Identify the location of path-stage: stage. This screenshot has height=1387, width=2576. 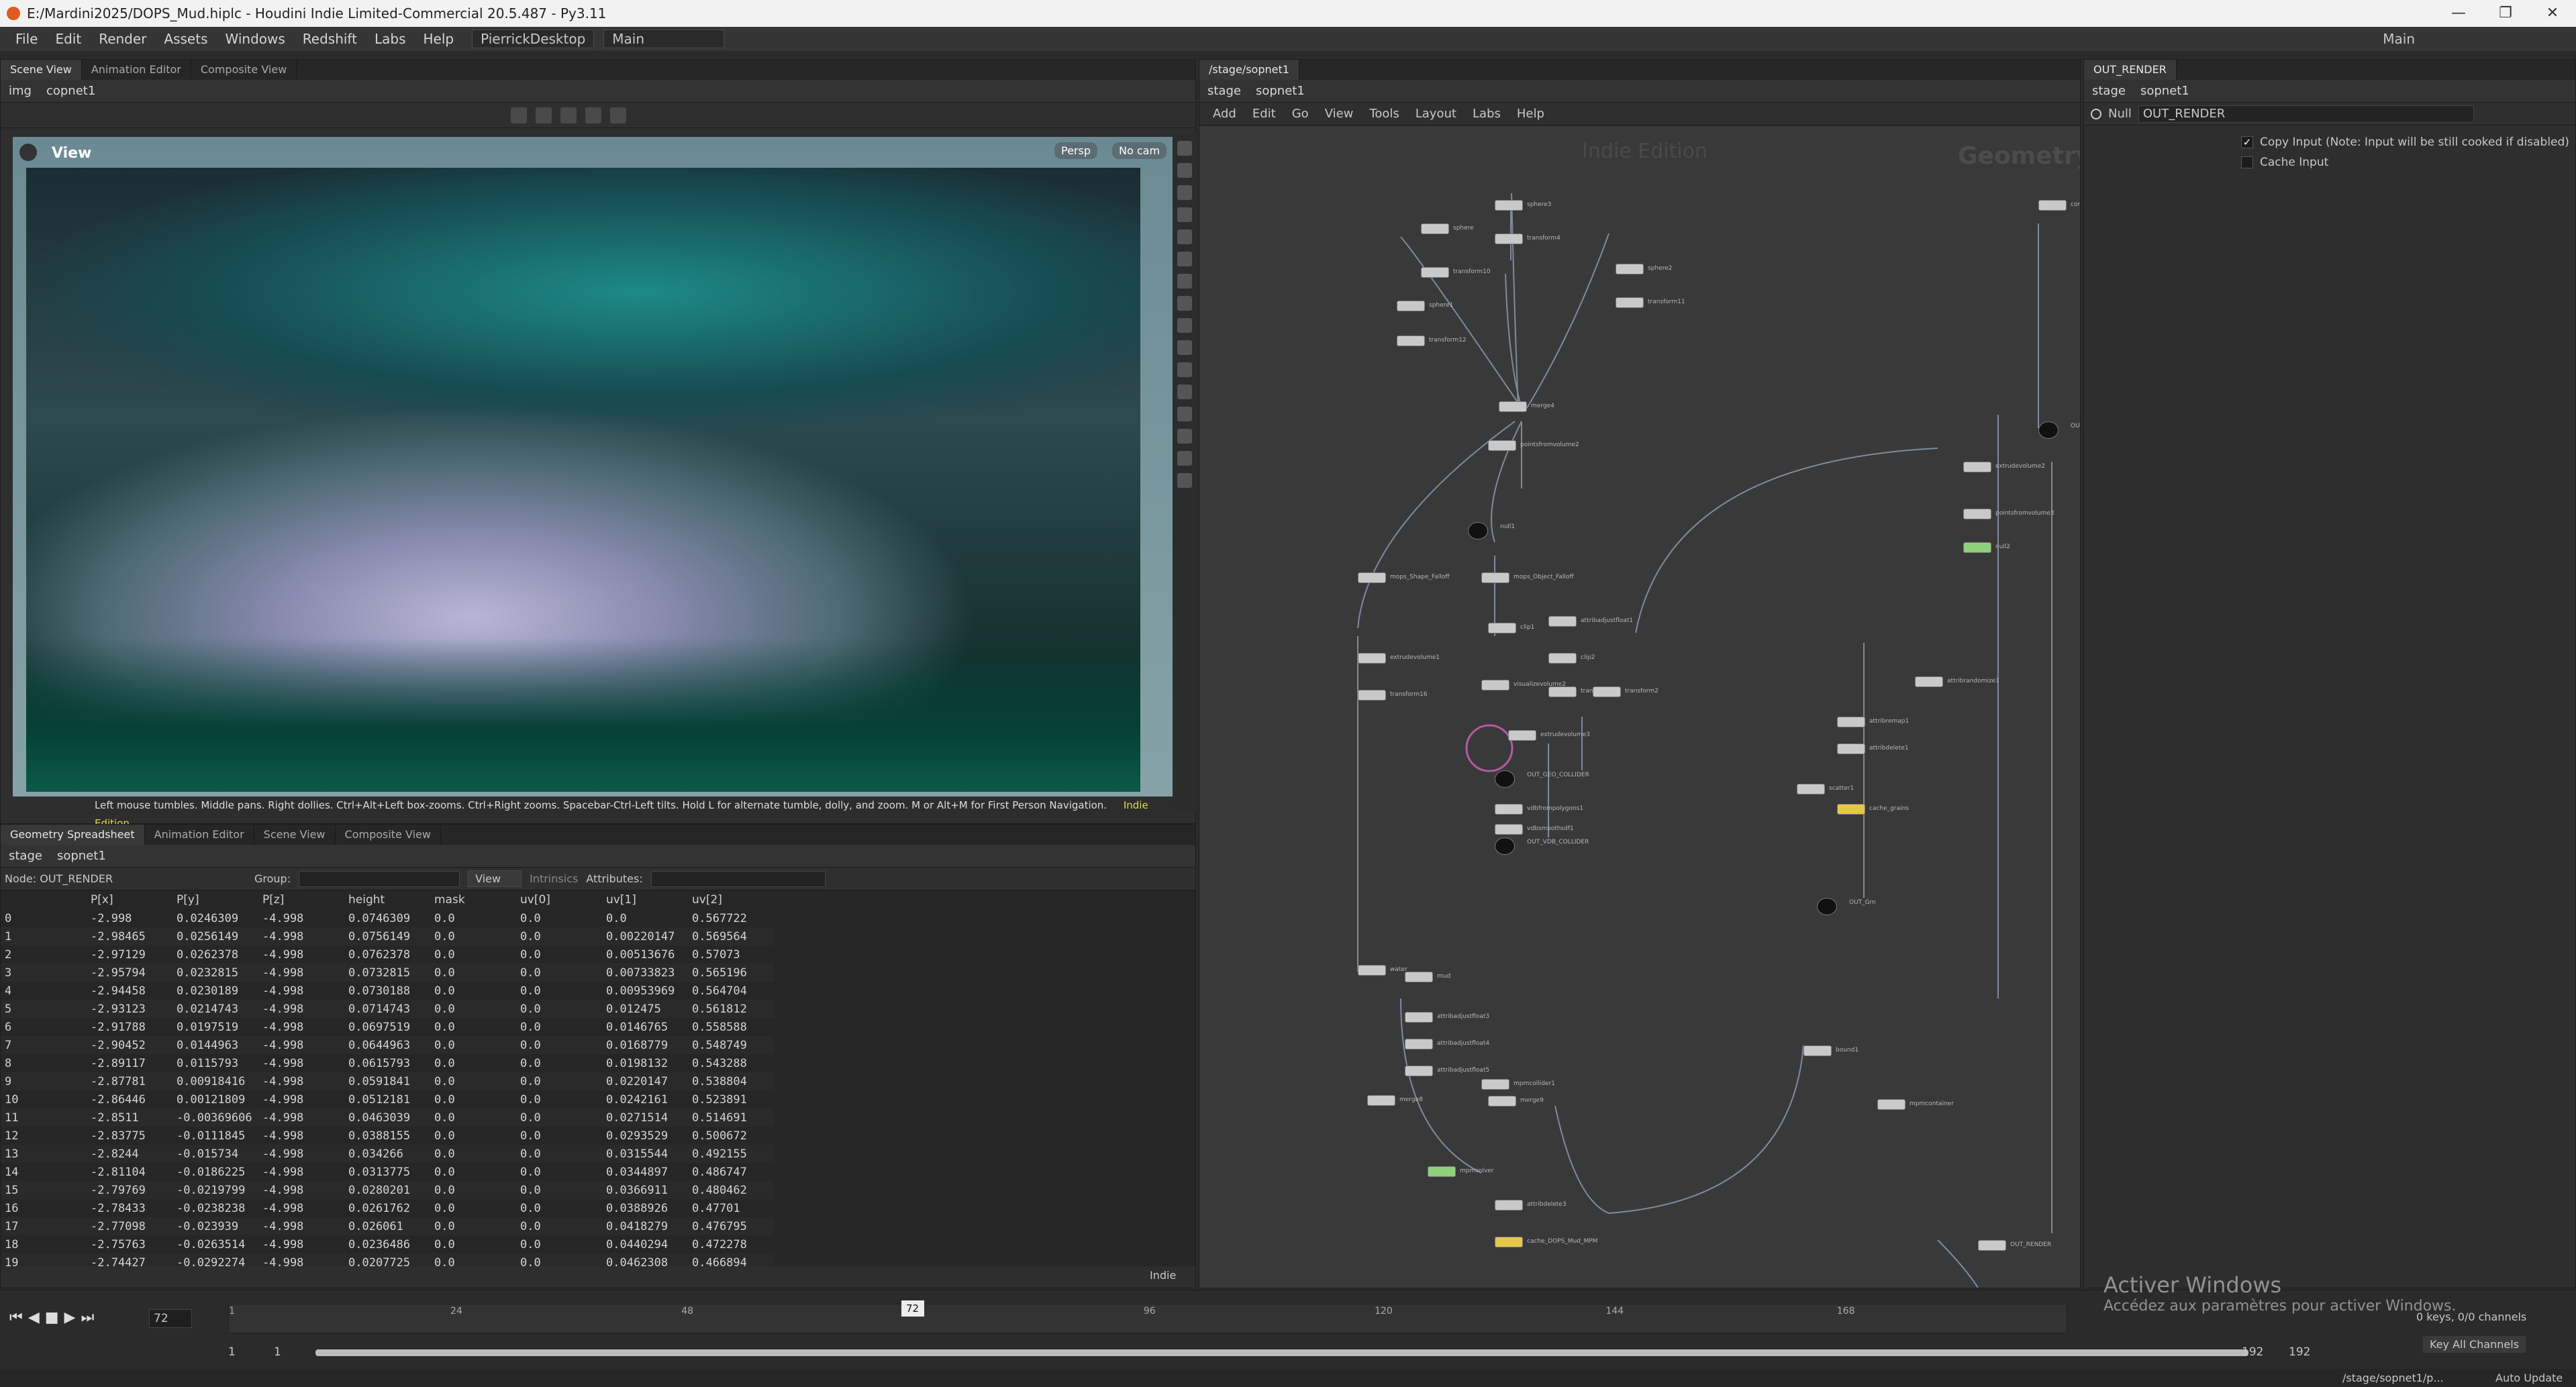
(25, 856).